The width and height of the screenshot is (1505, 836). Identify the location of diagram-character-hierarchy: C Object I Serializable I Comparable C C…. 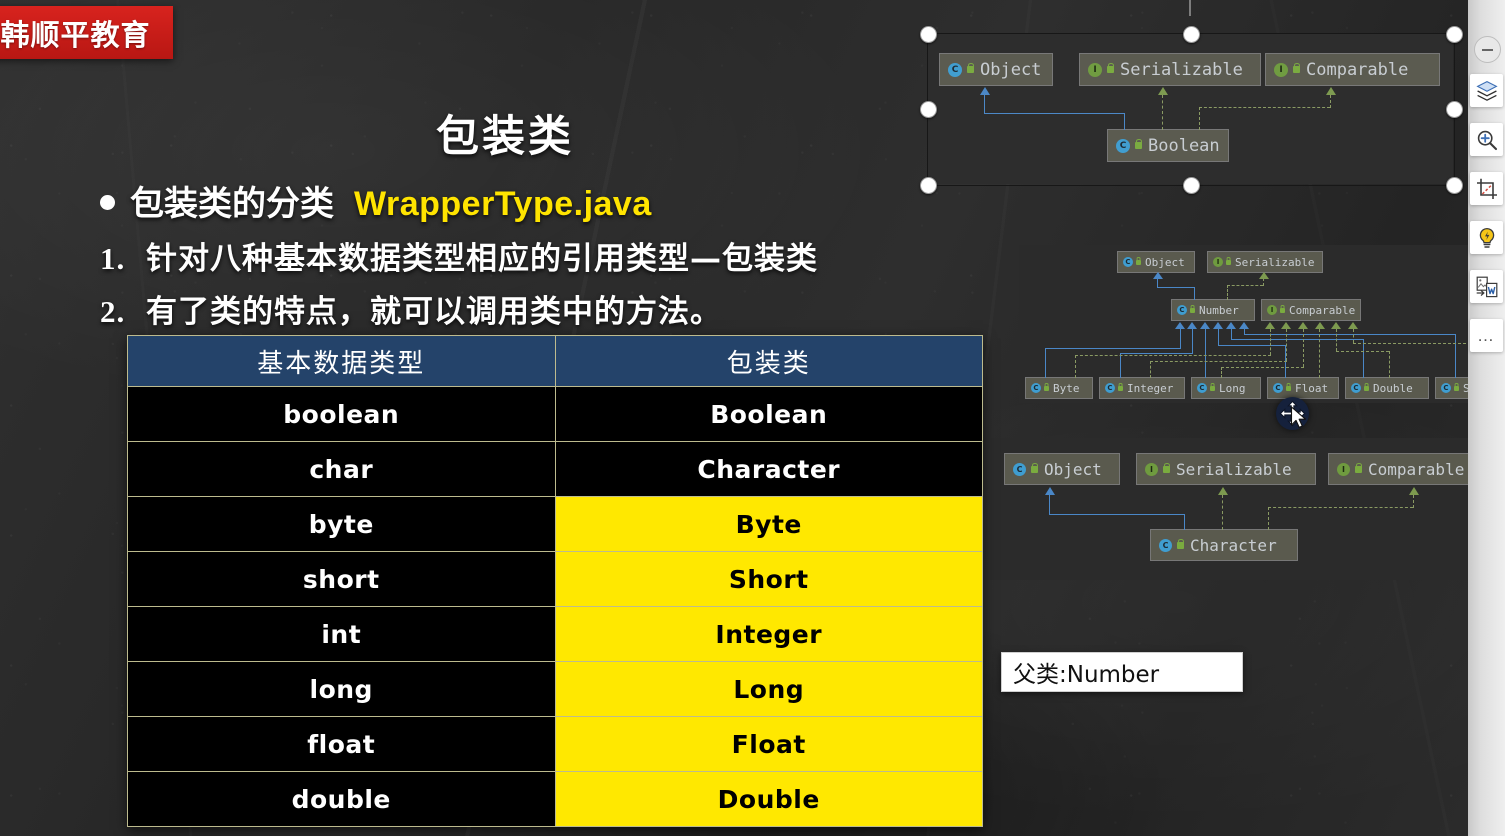
(1247, 509).